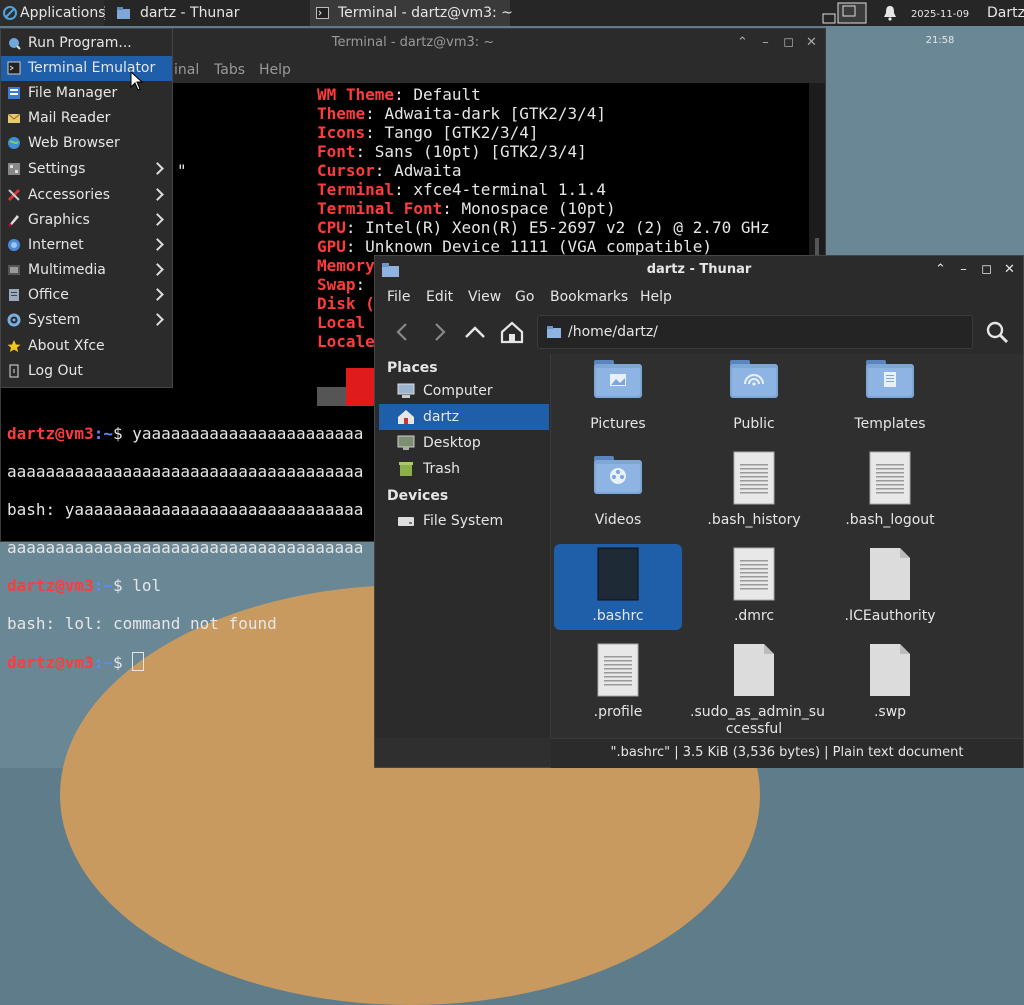 This screenshot has width=1024, height=1005. Describe the element at coordinates (86, 68) in the screenshot. I see `app-menu-item-terminal-emulator: Terminal Emulator` at that location.